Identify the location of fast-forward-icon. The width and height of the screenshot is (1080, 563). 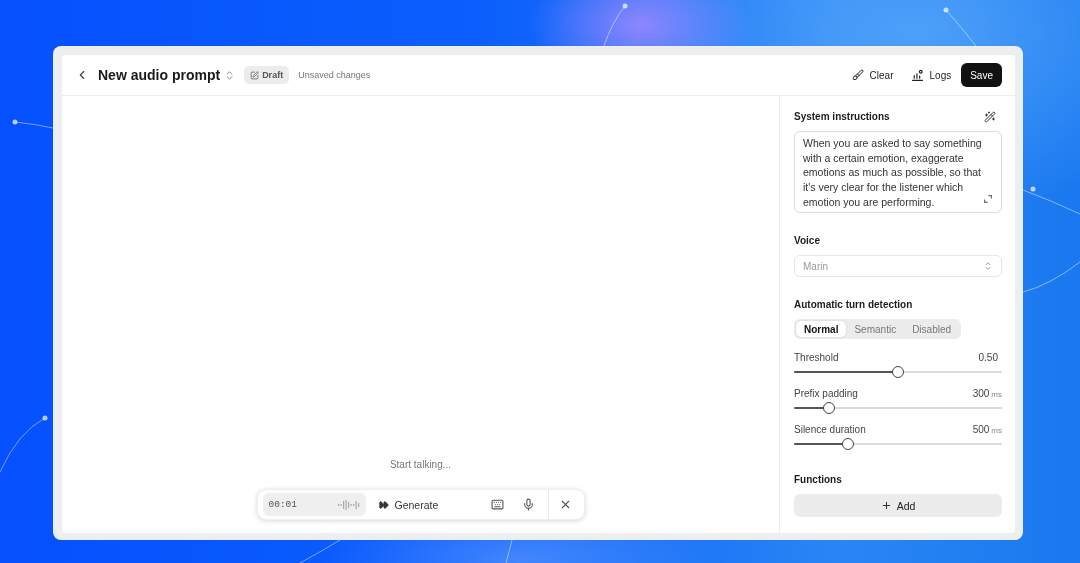
(383, 504).